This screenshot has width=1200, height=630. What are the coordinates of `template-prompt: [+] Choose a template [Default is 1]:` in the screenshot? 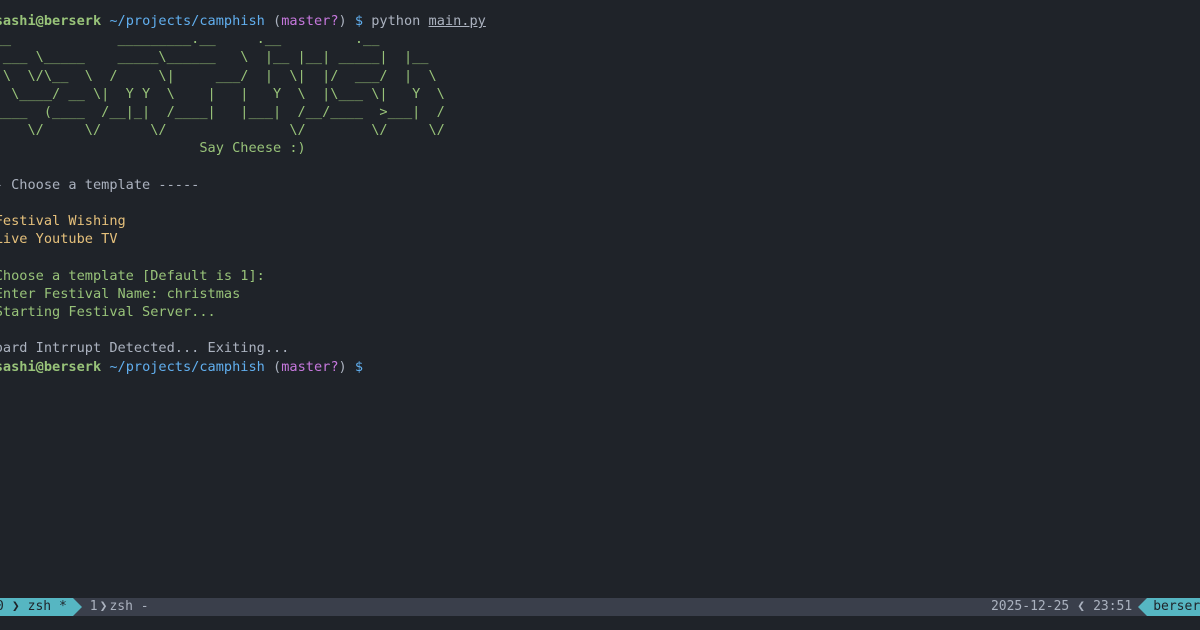 It's located at (132, 275).